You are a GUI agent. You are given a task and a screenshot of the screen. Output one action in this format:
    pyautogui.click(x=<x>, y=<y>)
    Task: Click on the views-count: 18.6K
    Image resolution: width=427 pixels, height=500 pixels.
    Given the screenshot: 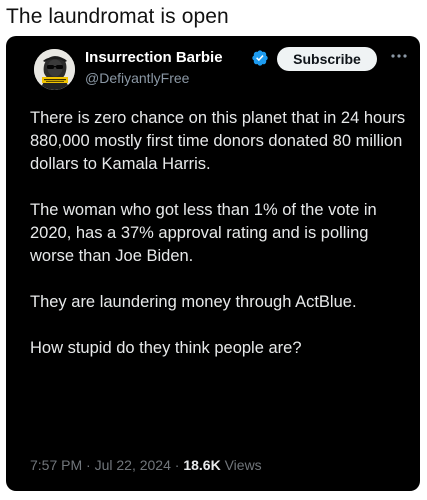 What is the action you would take?
    pyautogui.click(x=201, y=465)
    